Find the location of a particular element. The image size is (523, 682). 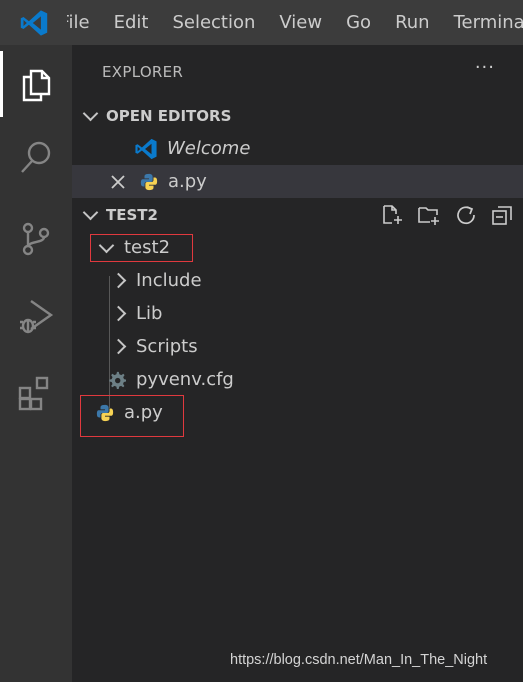

tree-folder-include: Include is located at coordinates (297, 280).